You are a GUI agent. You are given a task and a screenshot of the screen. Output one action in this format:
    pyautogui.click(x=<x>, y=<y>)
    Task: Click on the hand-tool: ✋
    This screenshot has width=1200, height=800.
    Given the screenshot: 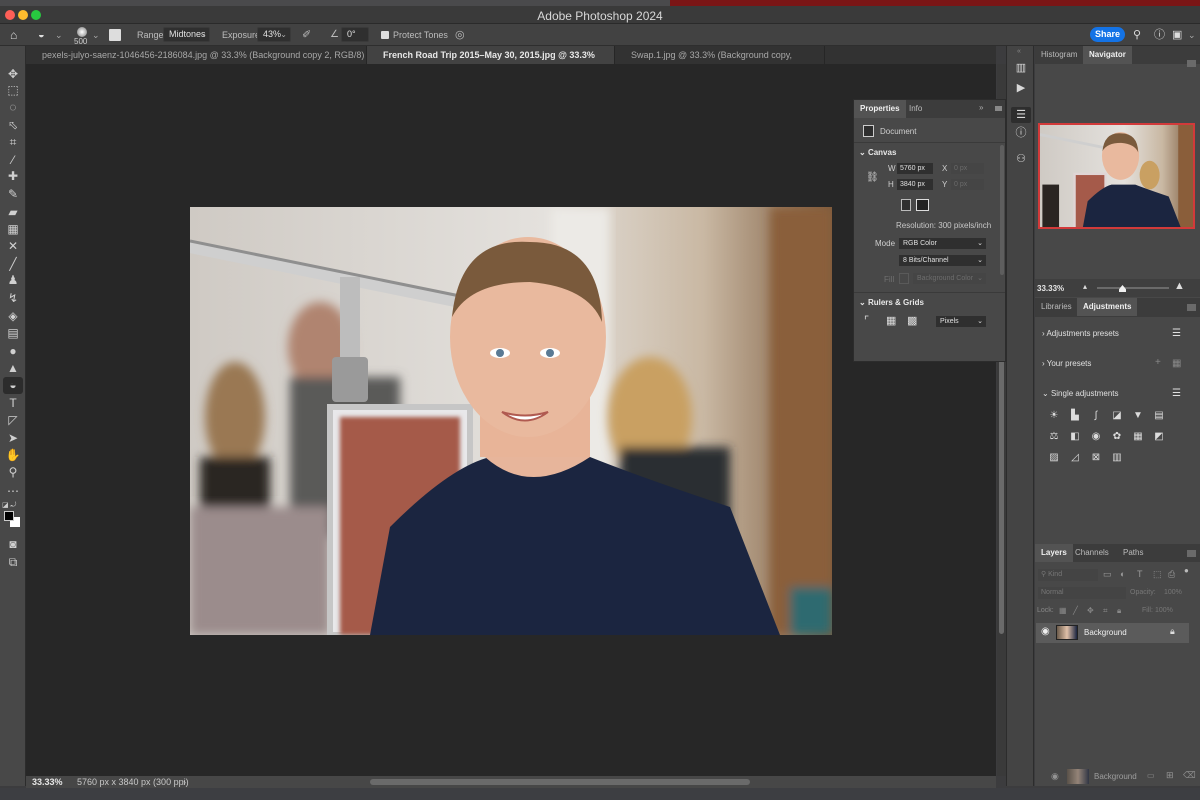 What is the action you would take?
    pyautogui.click(x=13, y=455)
    